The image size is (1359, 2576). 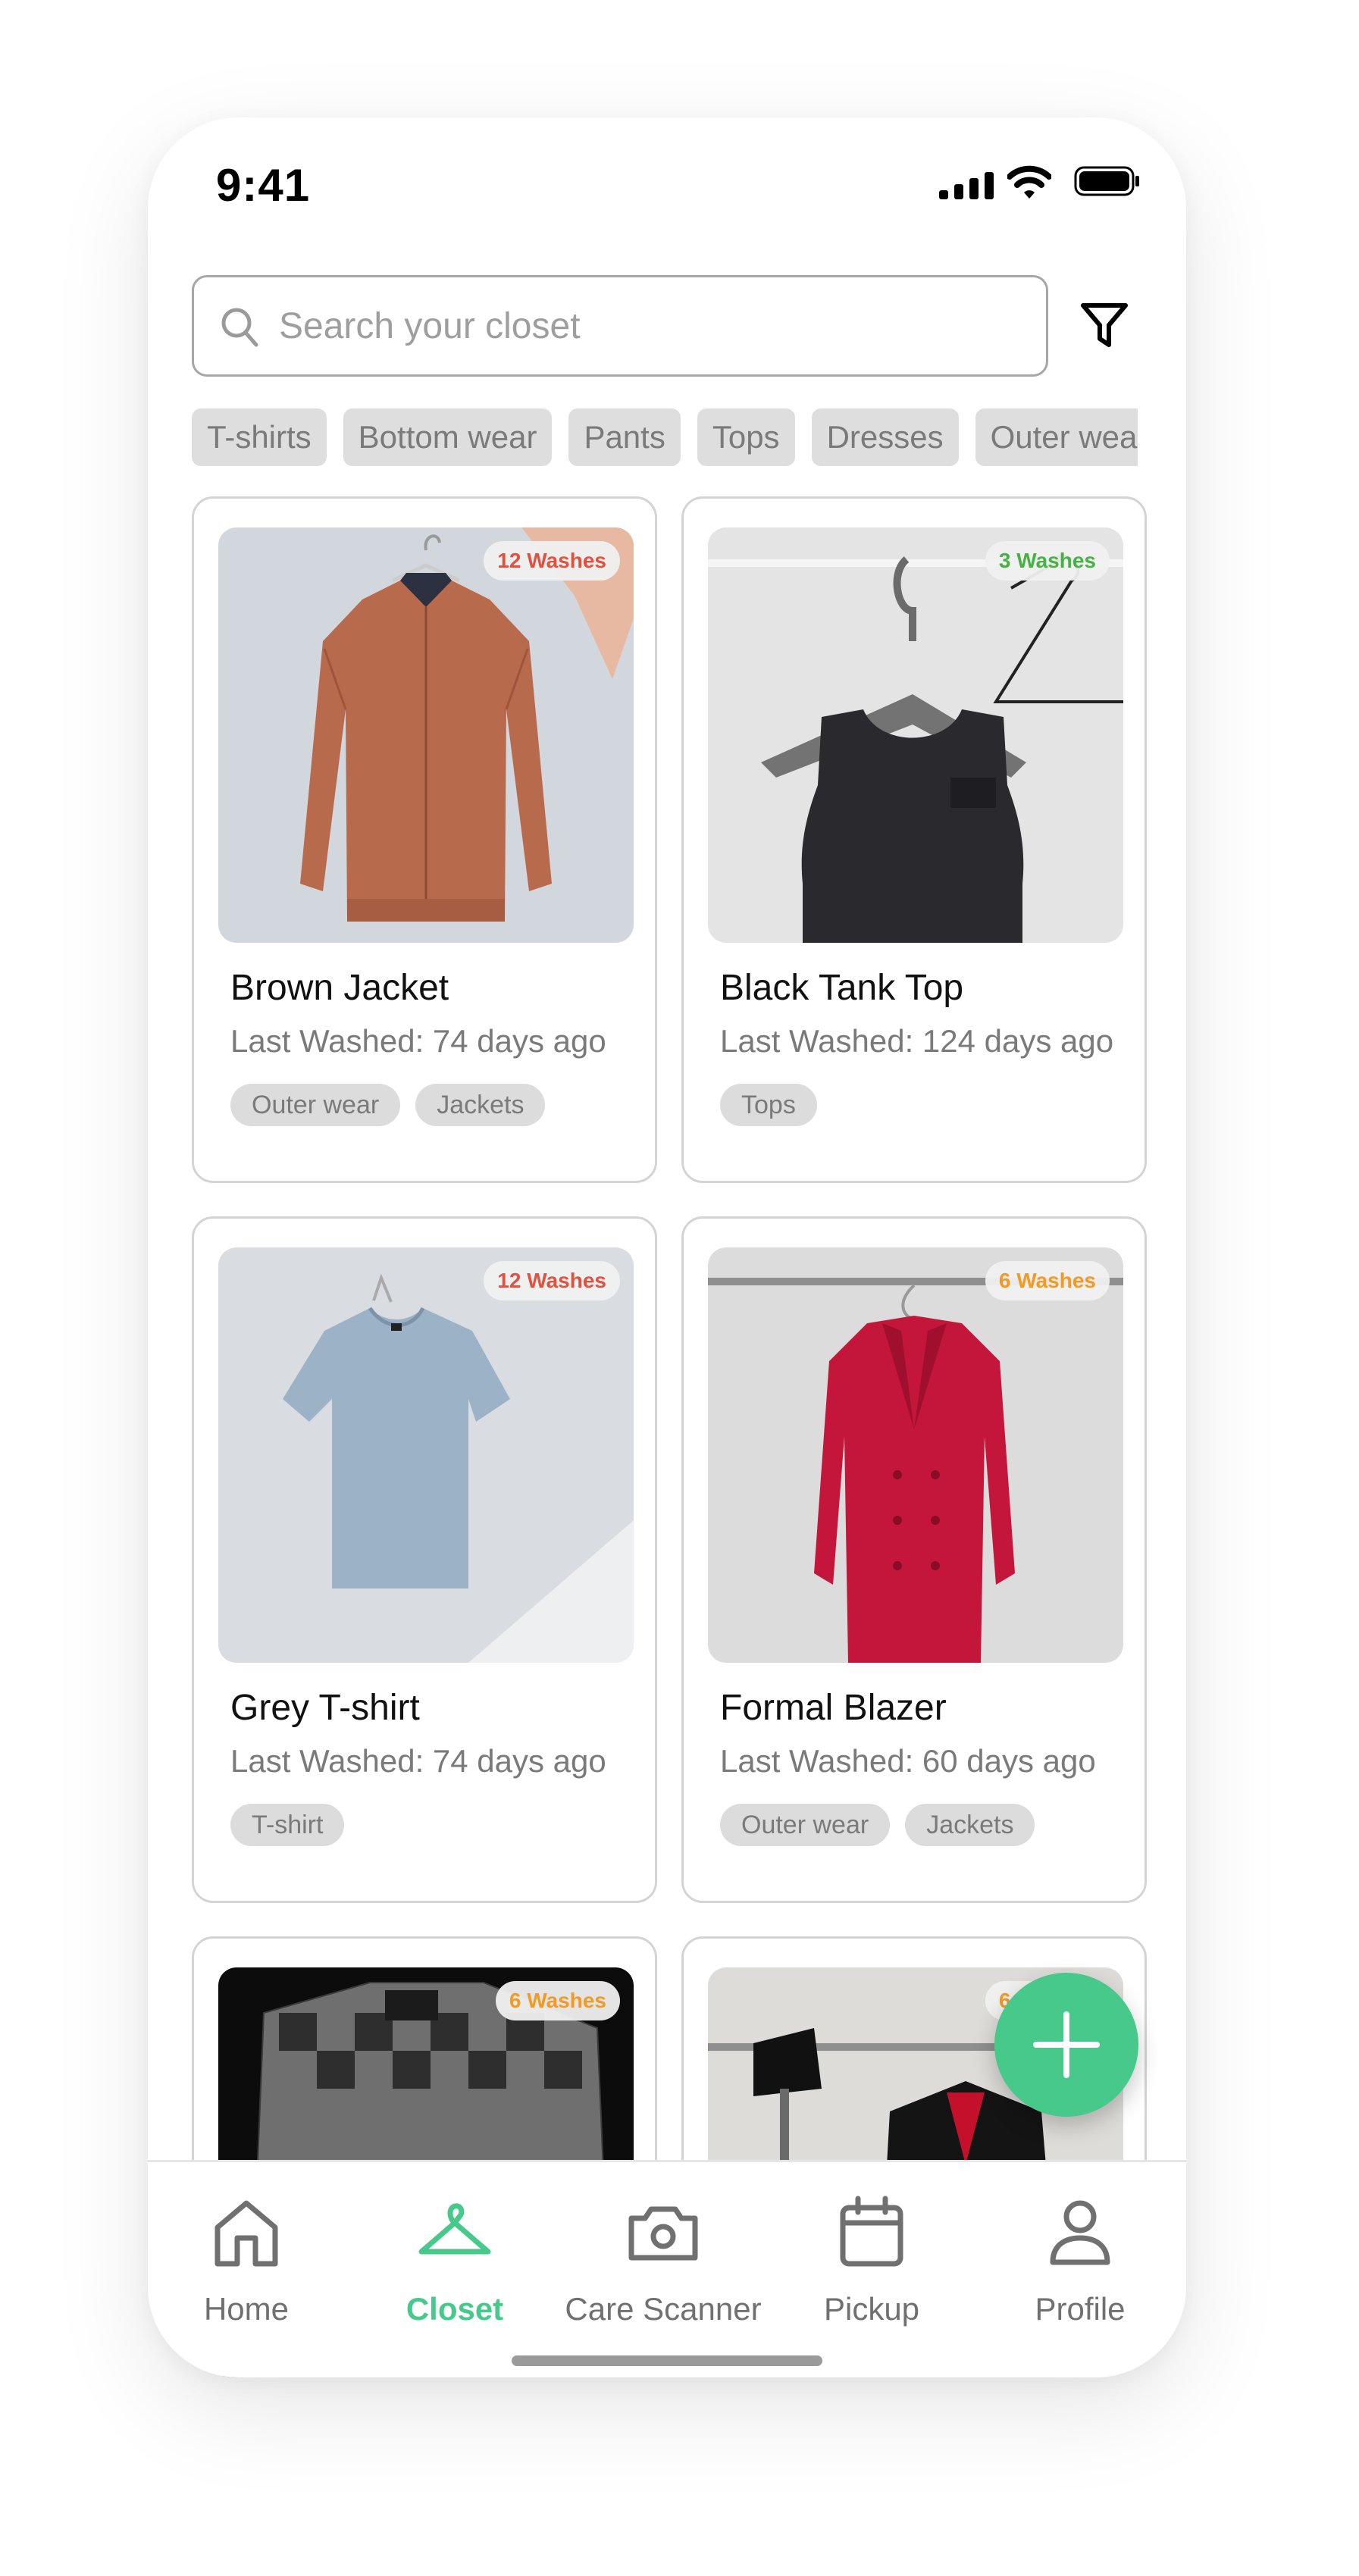 I want to click on hanger-icon, so click(x=454, y=2229).